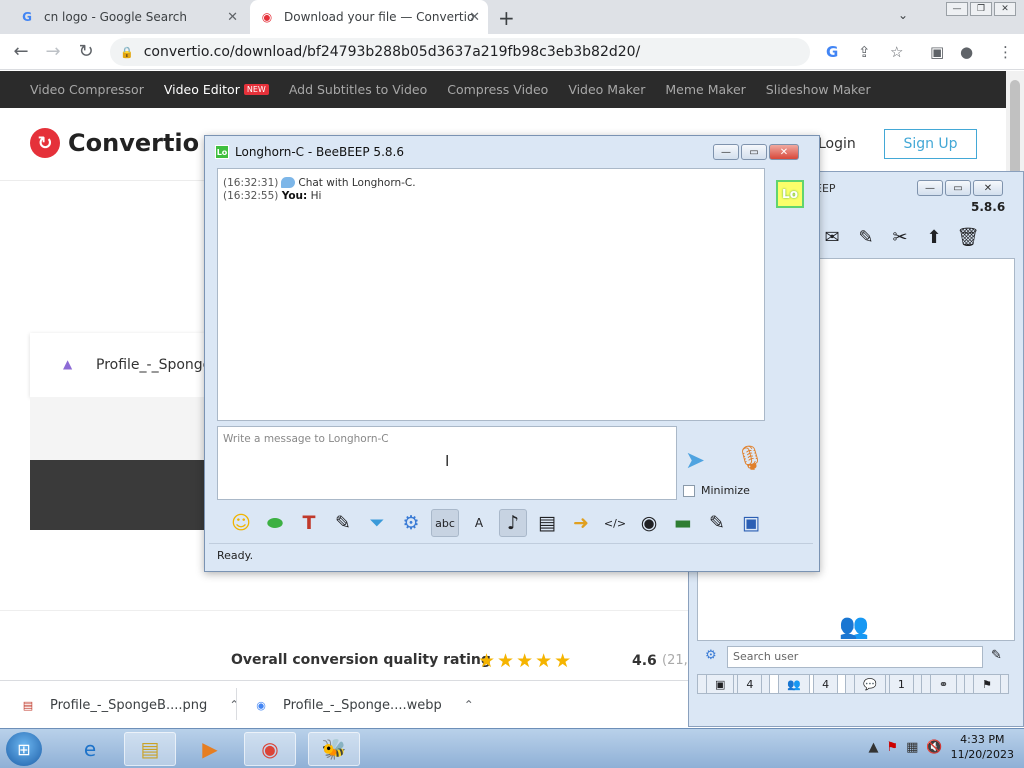  Describe the element at coordinates (705, 89) in the screenshot. I see `nav-meme-maker: Meme Maker` at that location.